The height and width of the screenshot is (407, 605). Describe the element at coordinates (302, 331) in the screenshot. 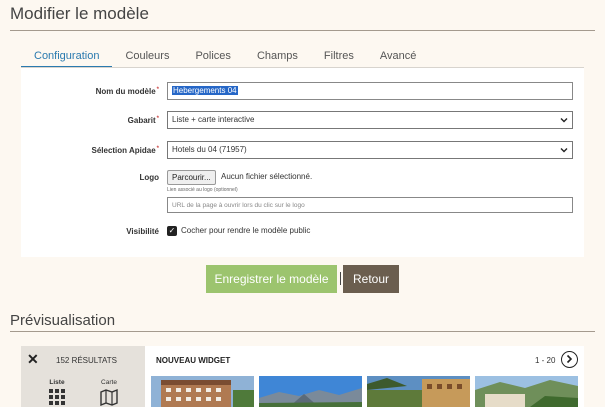

I see `preview-divider` at that location.